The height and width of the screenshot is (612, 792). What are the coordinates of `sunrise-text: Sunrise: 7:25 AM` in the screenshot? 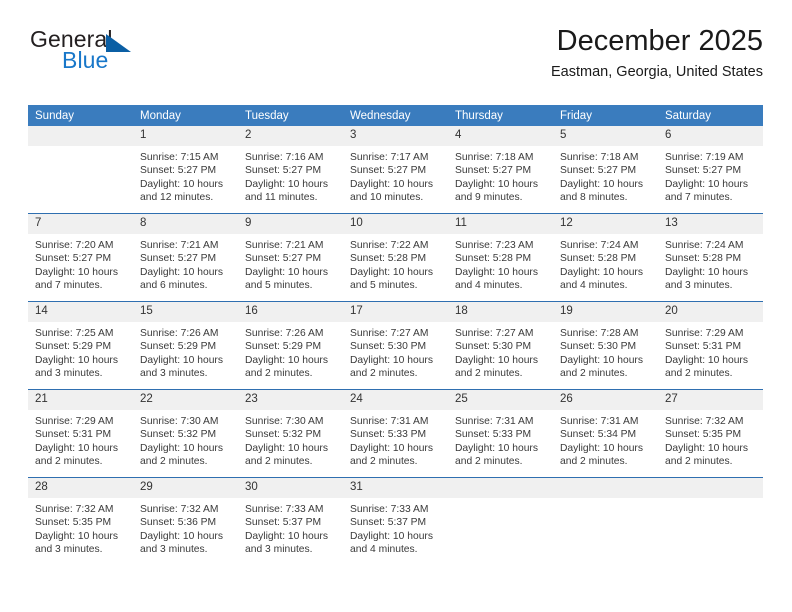 It's located at (74, 333).